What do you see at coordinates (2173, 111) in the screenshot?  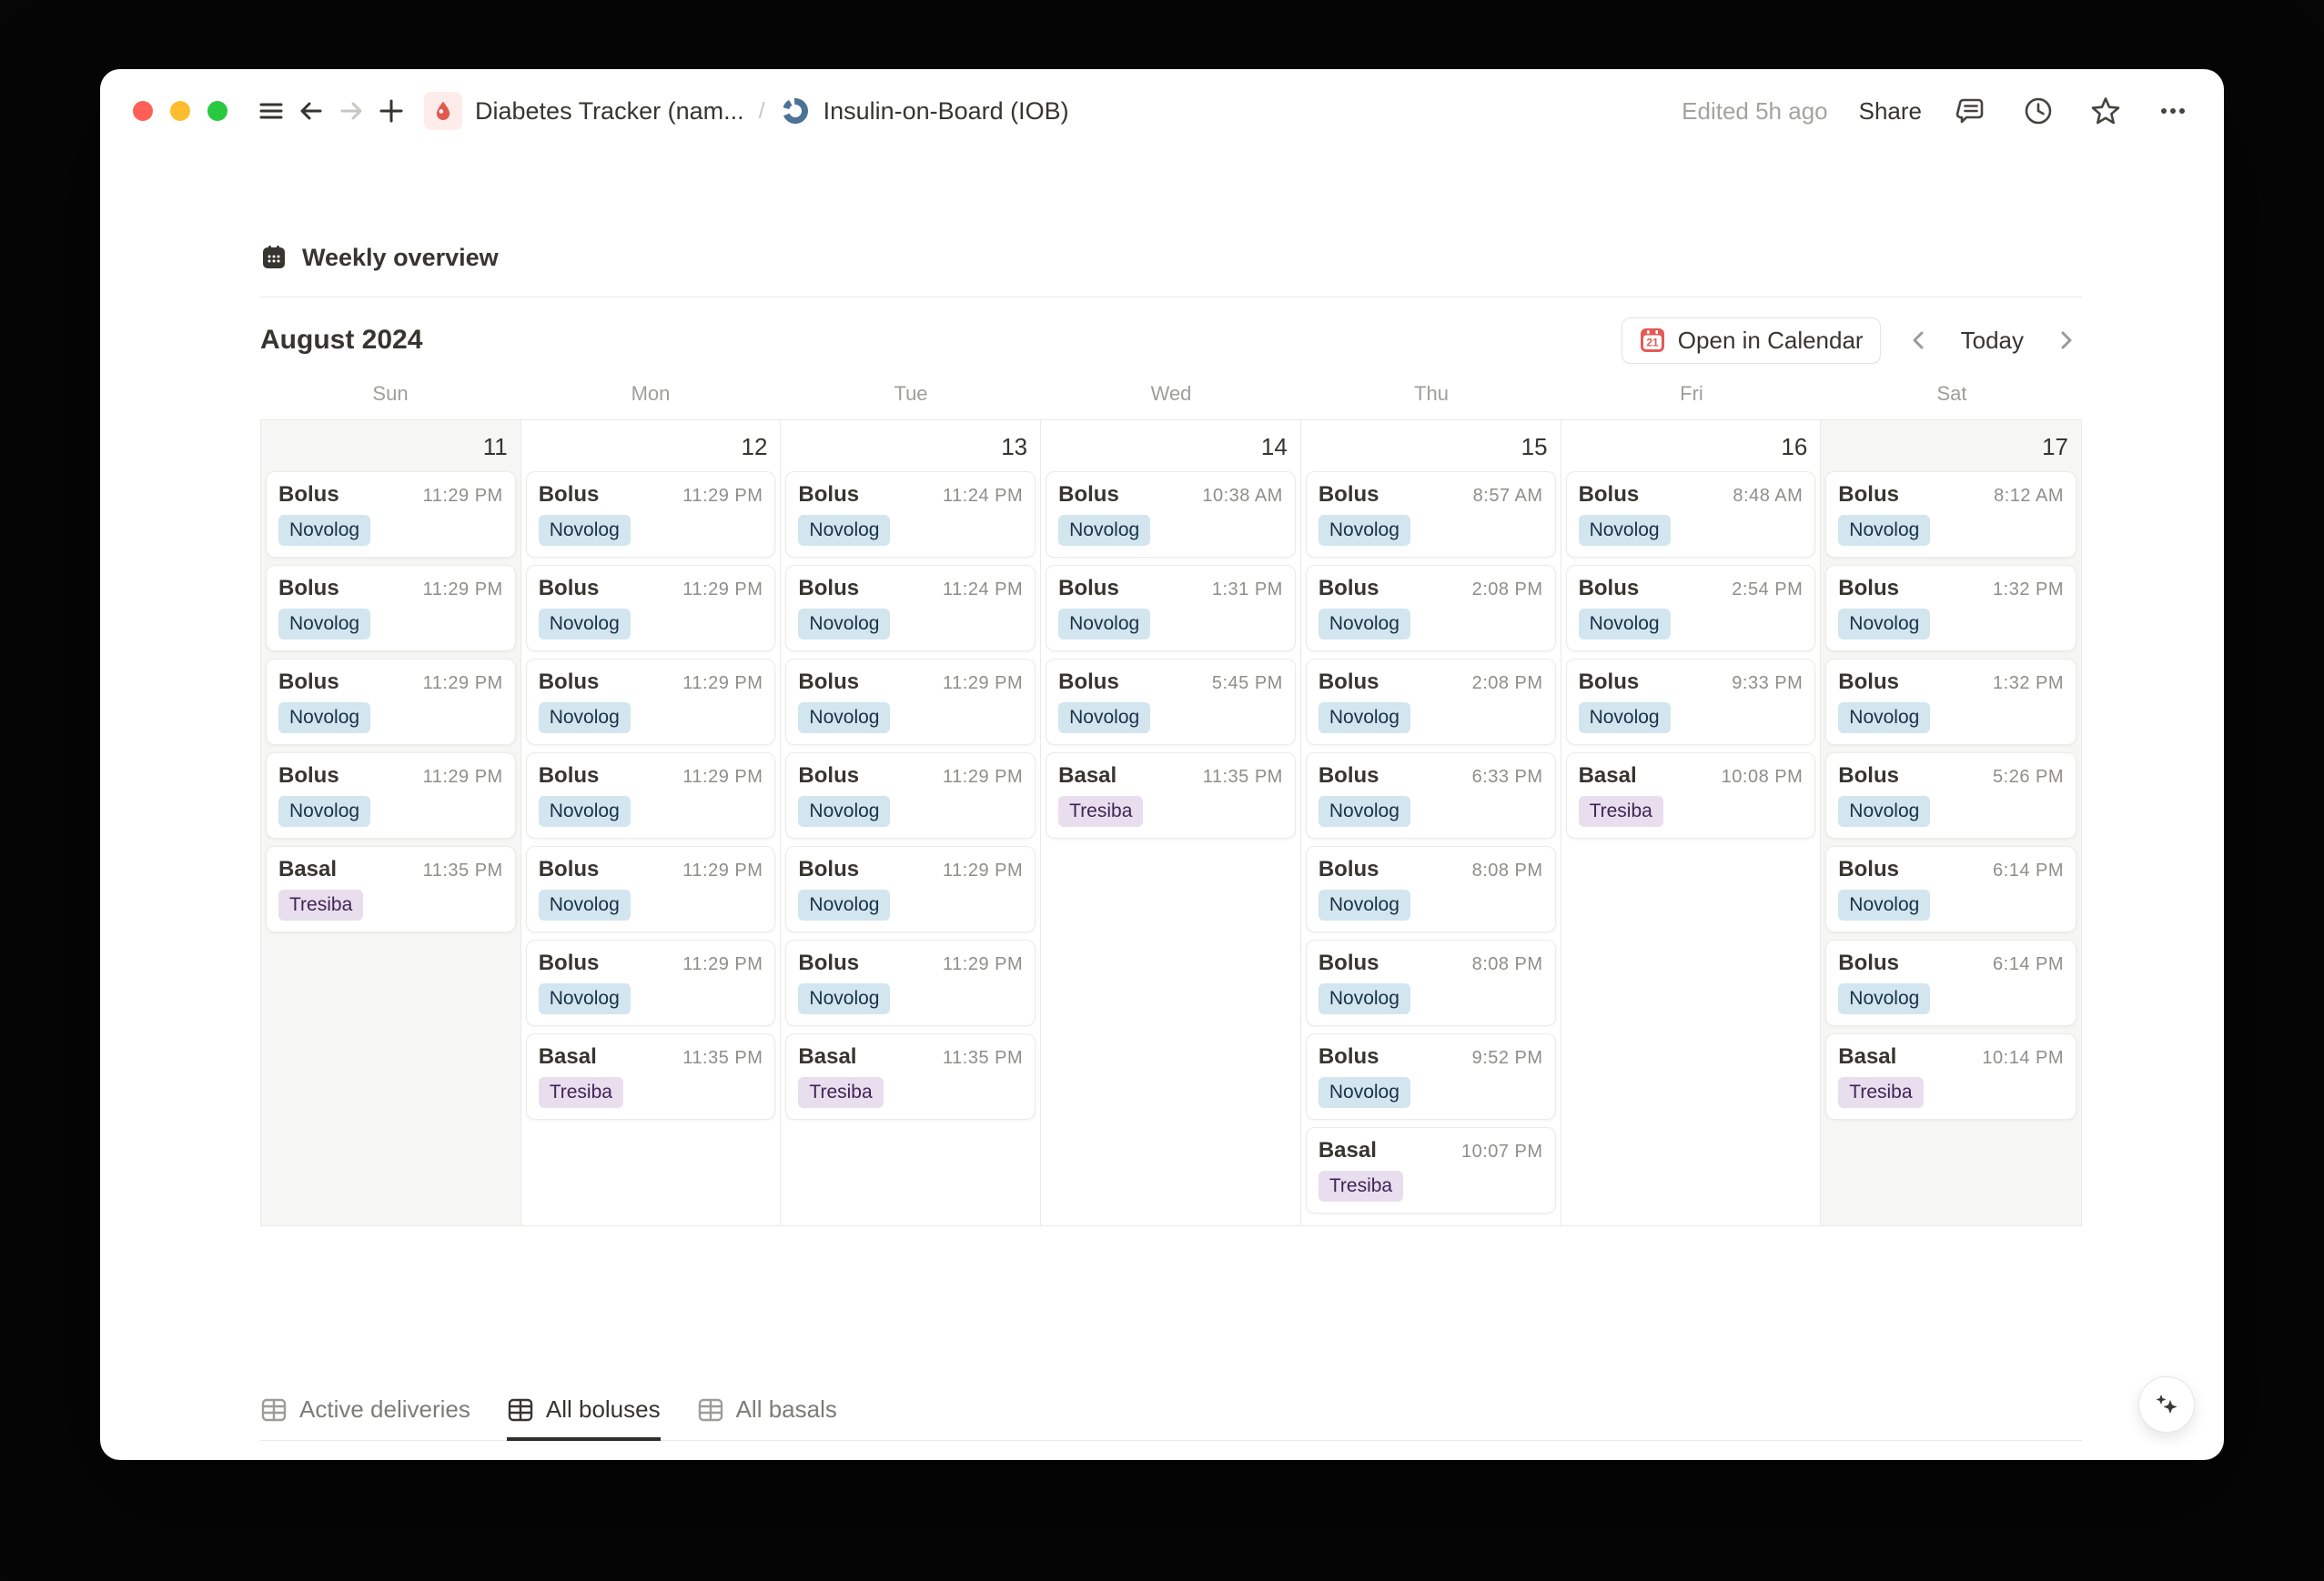 I see `more-options-icon` at bounding box center [2173, 111].